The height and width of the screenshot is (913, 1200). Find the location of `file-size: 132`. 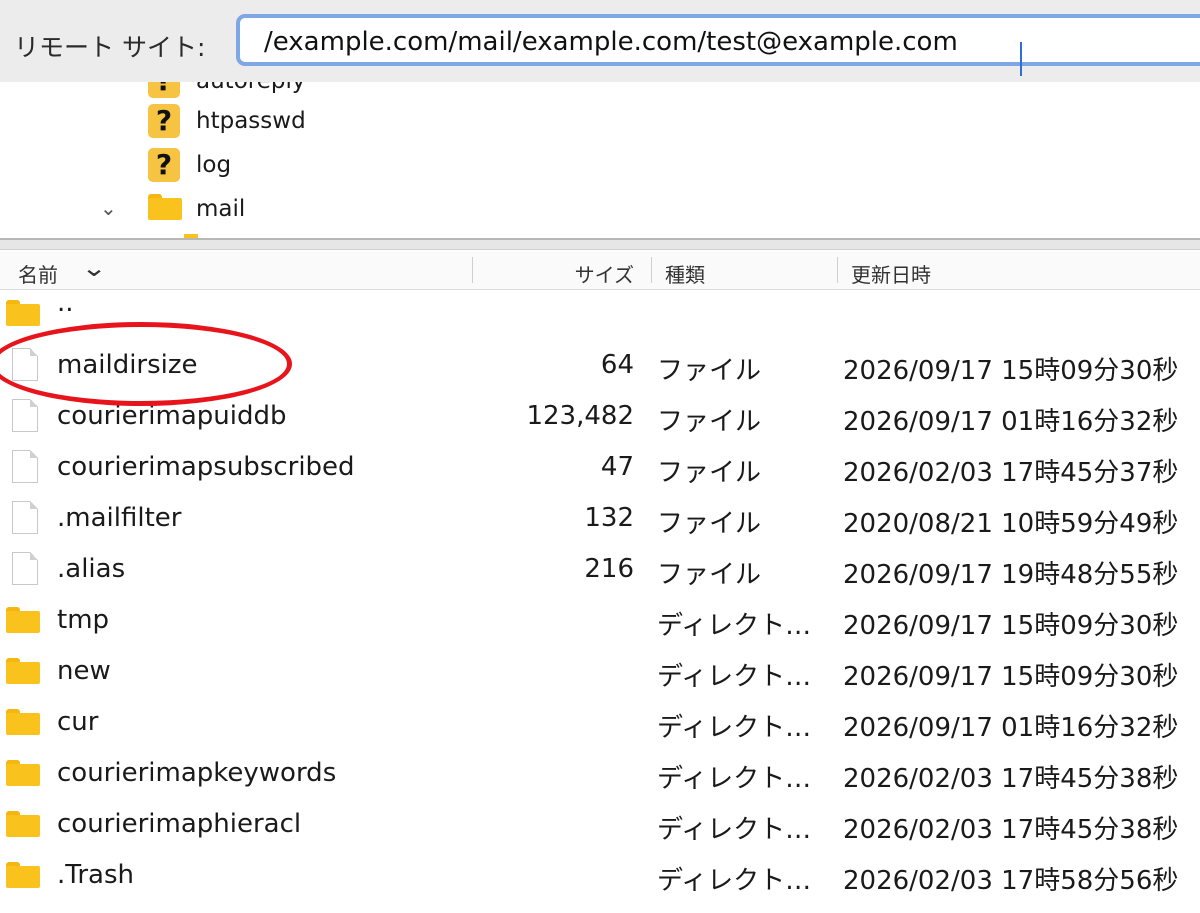

file-size: 132 is located at coordinates (609, 518).